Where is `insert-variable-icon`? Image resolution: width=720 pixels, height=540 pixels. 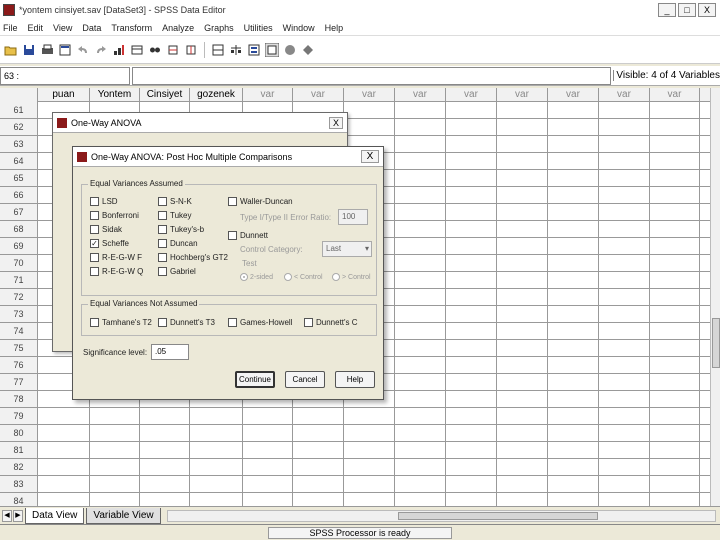 insert-variable-icon is located at coordinates (191, 50).